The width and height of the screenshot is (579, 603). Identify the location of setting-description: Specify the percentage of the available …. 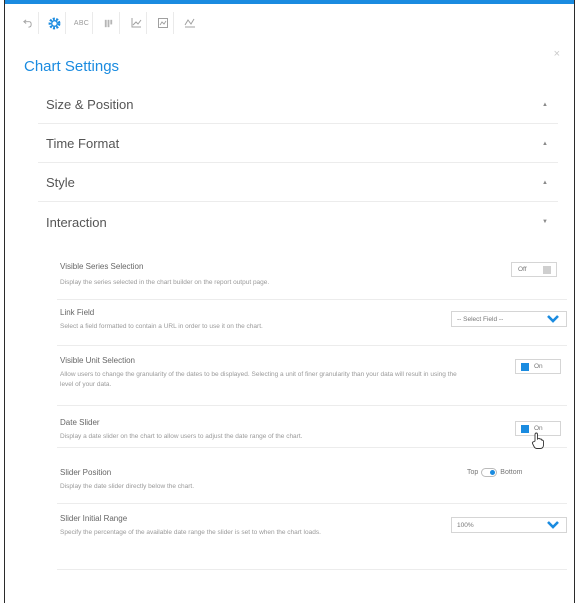
(190, 532).